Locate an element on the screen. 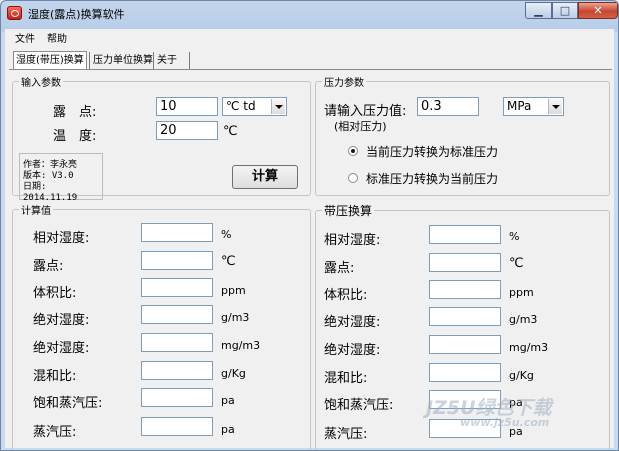 Image resolution: width=619 pixels, height=451 pixels. calc-abs-humidity-g-field is located at coordinates (177, 314).